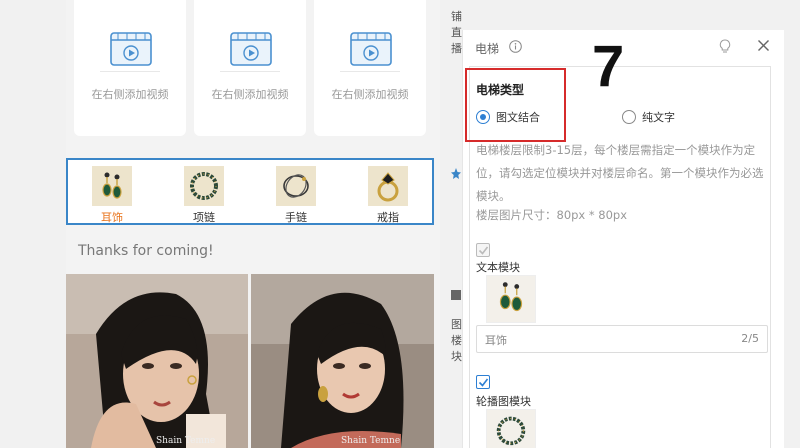 Image resolution: width=800 pixels, height=448 pixels. What do you see at coordinates (204, 186) in the screenshot?
I see `necklace-icon` at bounding box center [204, 186].